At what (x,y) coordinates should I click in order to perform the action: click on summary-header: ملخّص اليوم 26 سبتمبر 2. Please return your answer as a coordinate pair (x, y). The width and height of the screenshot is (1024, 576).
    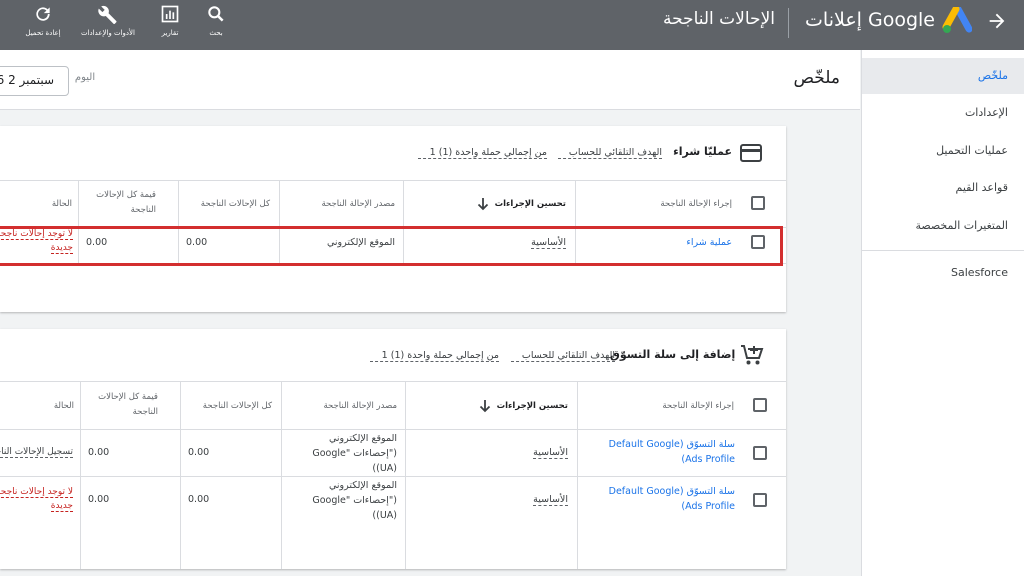
    Looking at the image, I should click on (430, 80).